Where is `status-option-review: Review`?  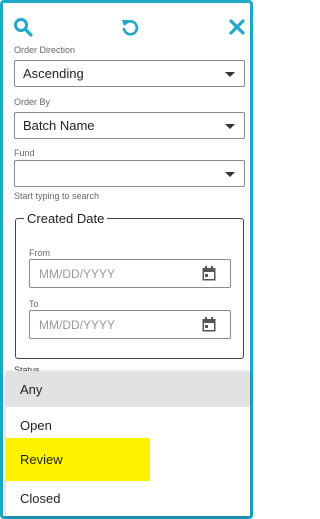
status-option-review: Review is located at coordinates (78, 459).